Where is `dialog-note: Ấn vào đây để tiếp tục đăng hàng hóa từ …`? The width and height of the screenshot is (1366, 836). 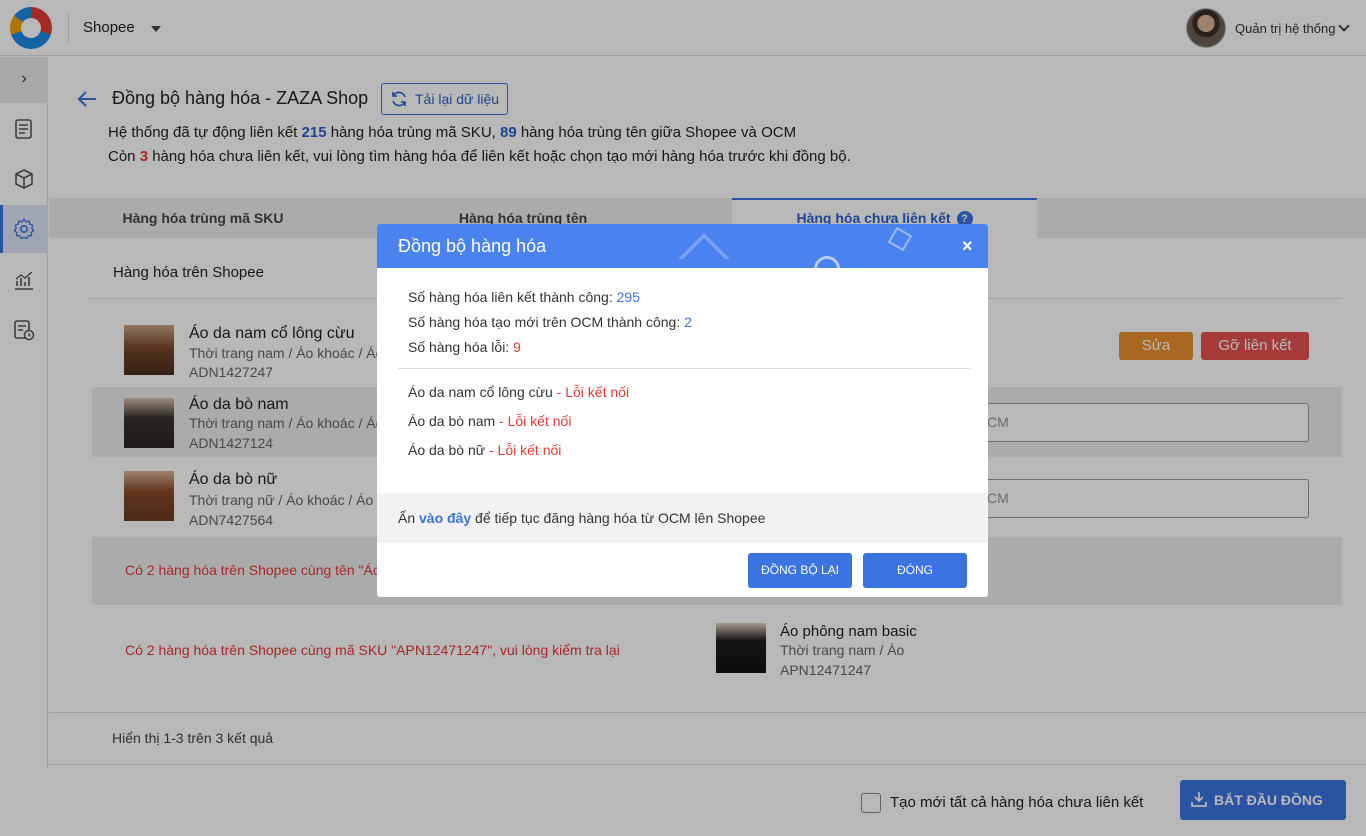
dialog-note: Ấn vào đây để tiếp tục đăng hàng hóa từ … is located at coordinates (582, 518).